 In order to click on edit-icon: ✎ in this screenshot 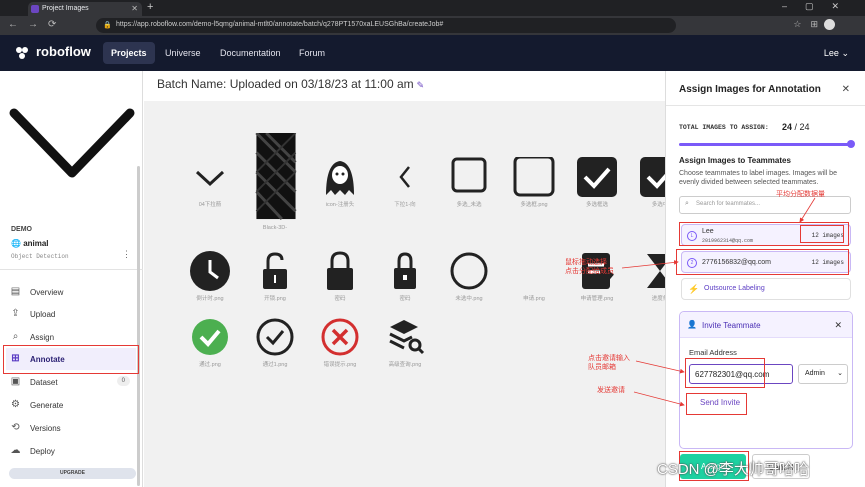, I will do `click(421, 85)`.